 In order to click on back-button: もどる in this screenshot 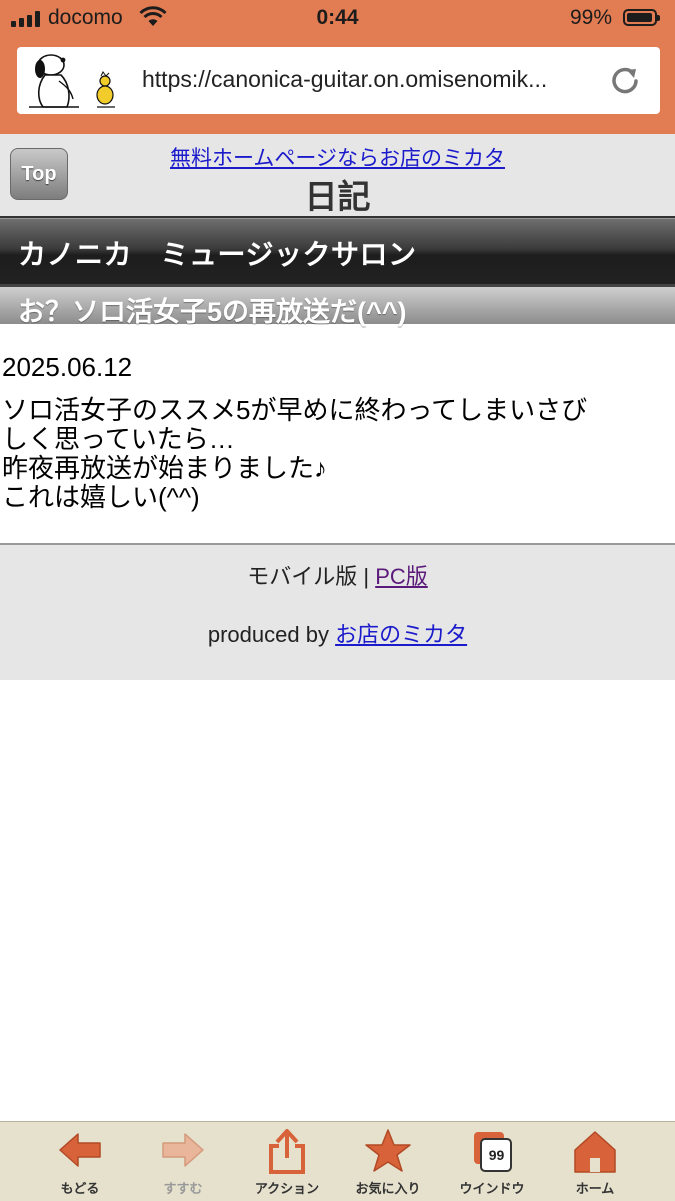, I will do `click(80, 1161)`.